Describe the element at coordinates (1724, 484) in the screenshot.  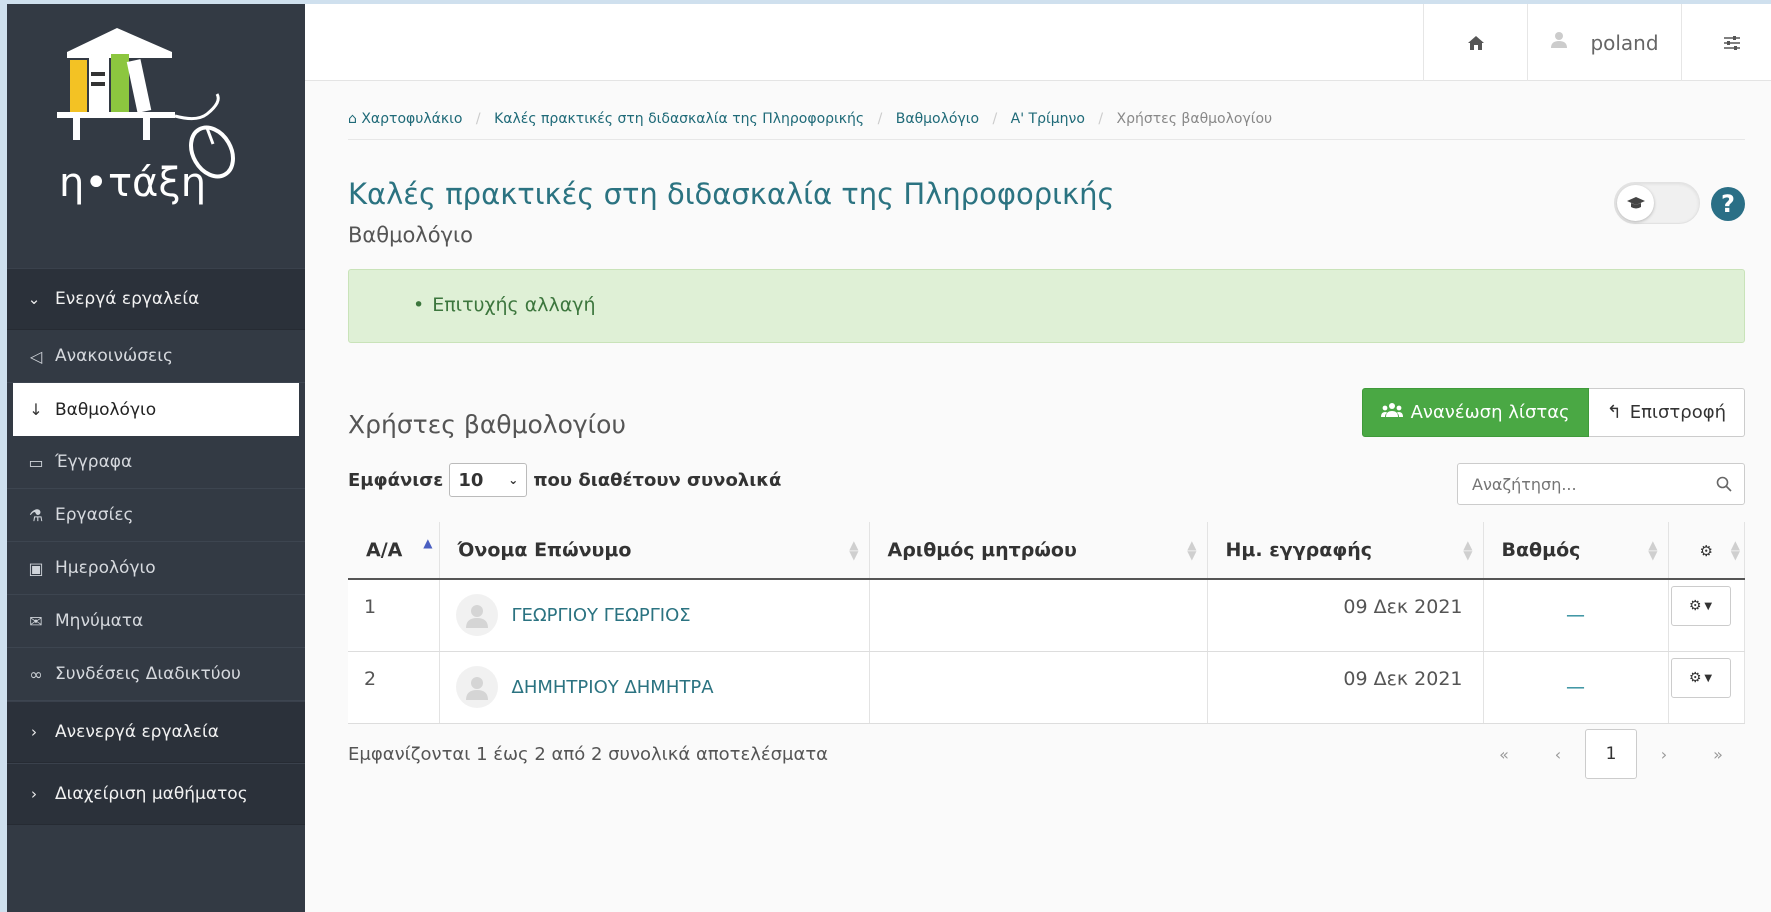
I see `search-icon` at that location.